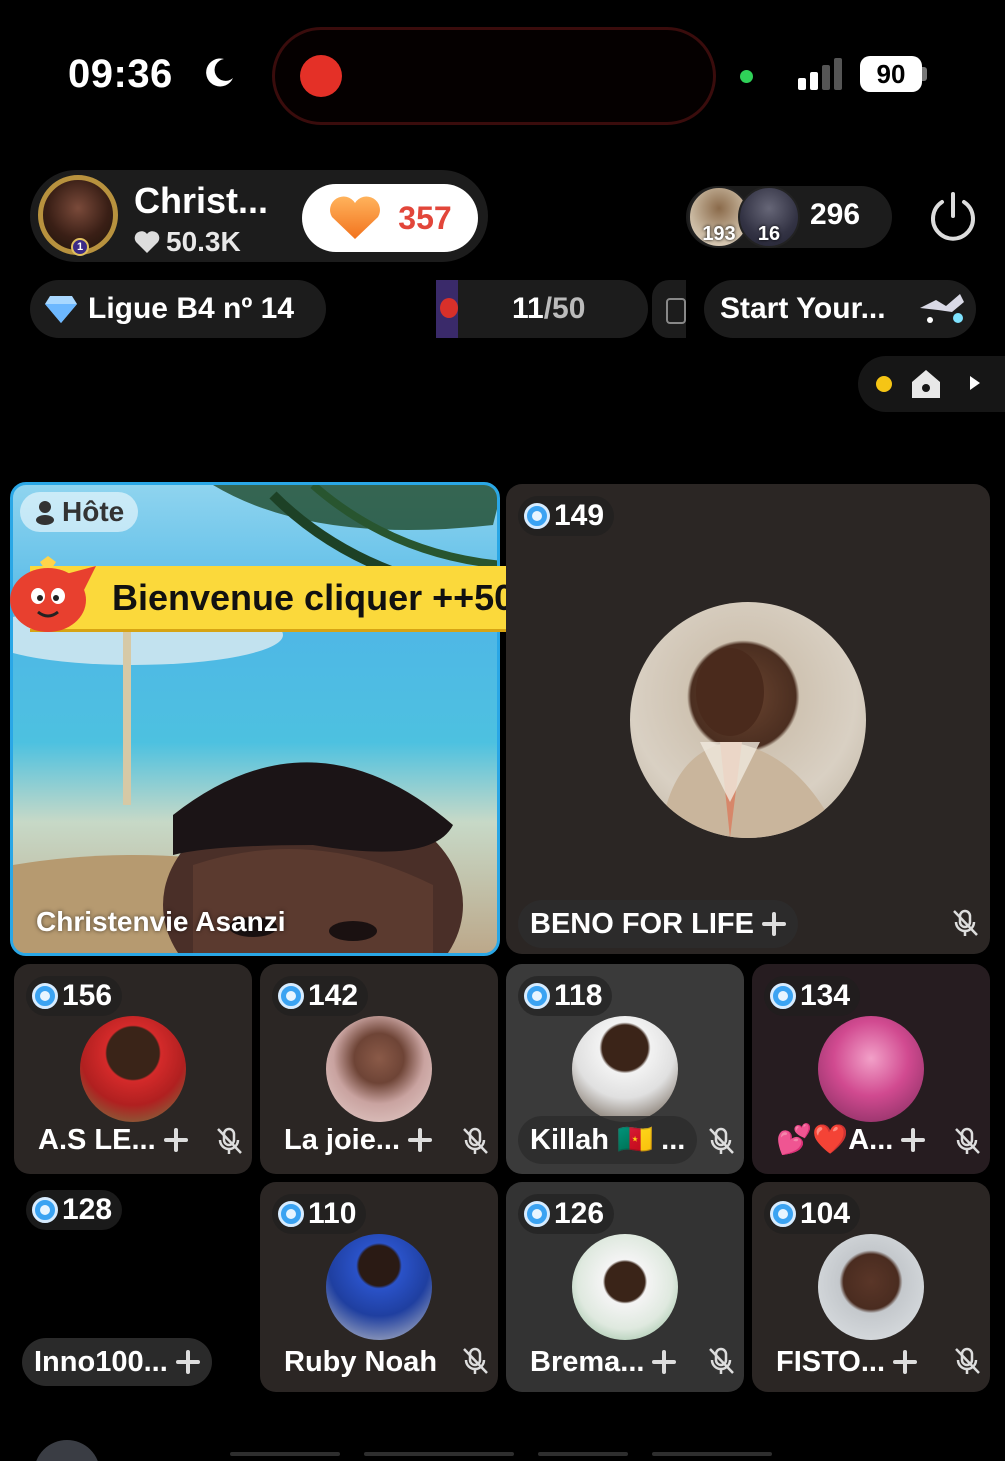 The height and width of the screenshot is (1461, 1005). What do you see at coordinates (360, 1362) in the screenshot?
I see `guest-name-pill: Ruby Noah` at bounding box center [360, 1362].